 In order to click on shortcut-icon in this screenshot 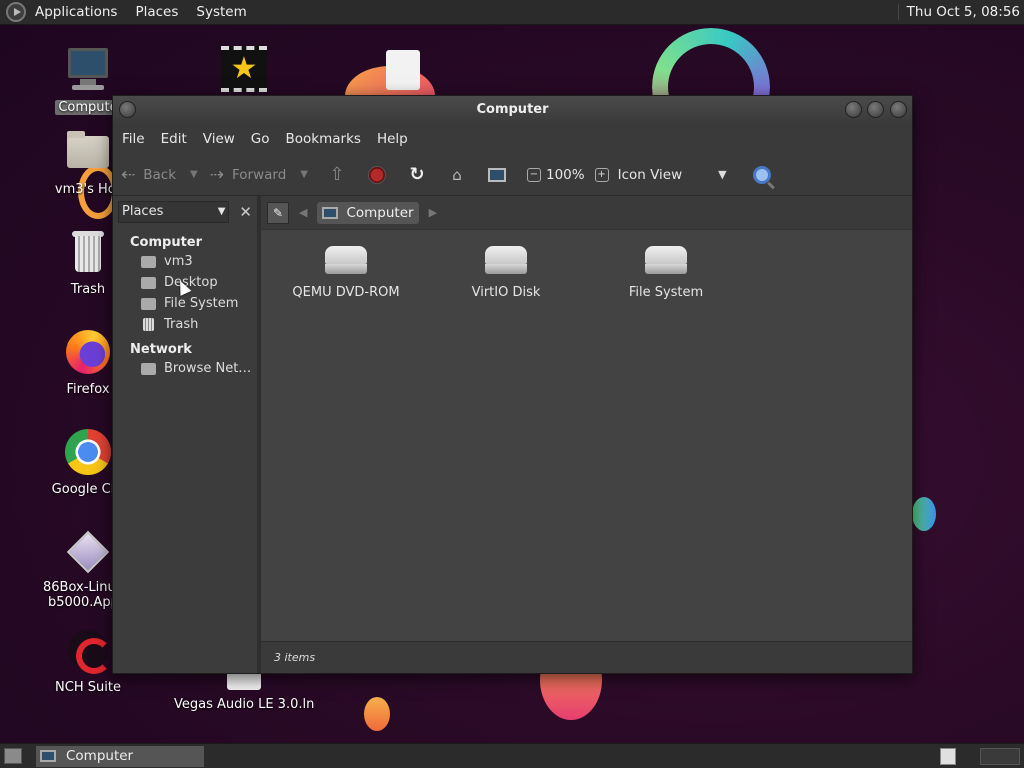, I will do `click(244, 682)`.